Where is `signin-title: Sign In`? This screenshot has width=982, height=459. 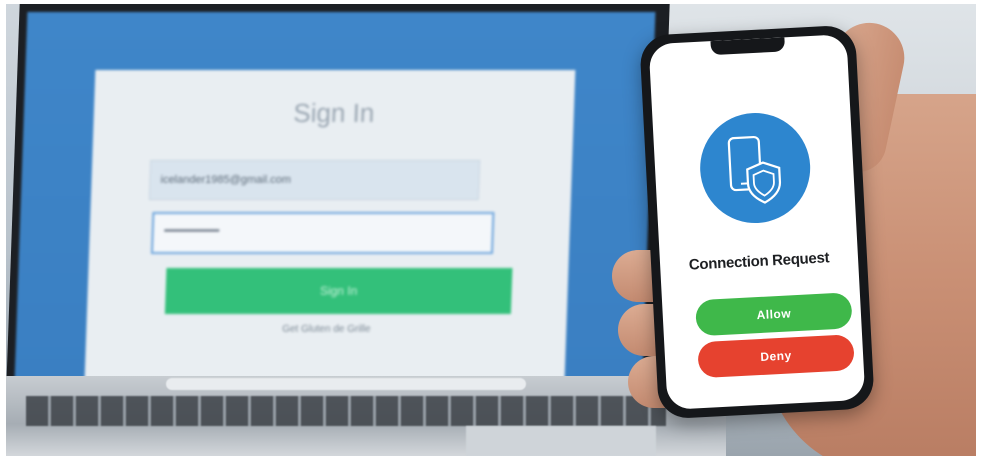
signin-title: Sign In is located at coordinates (333, 113).